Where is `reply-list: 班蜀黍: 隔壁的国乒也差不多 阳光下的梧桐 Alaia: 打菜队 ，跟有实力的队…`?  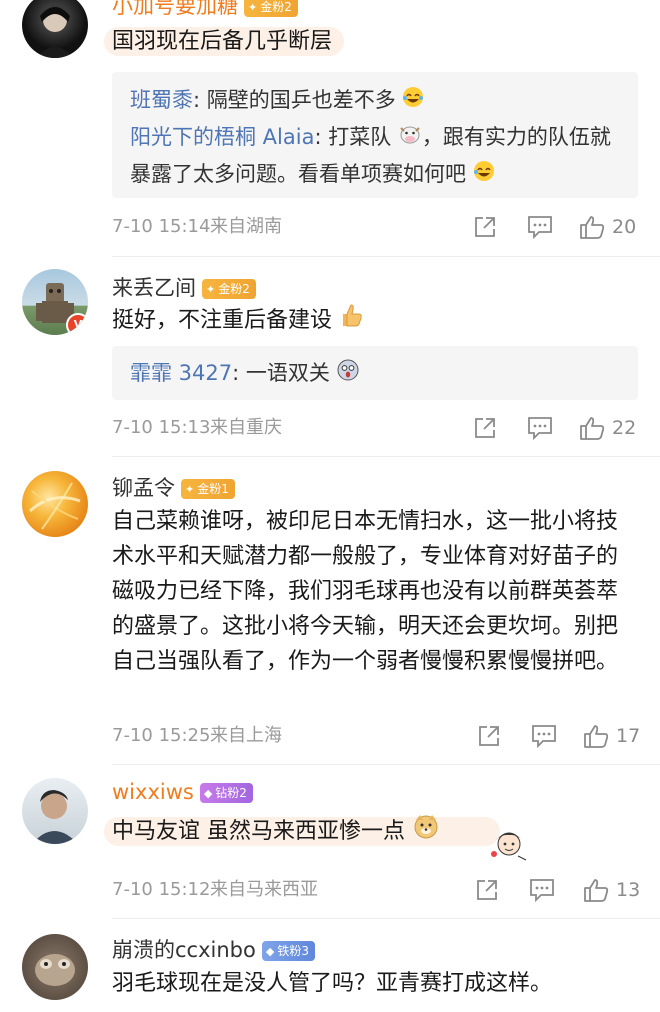
reply-list: 班蜀黍: 隔壁的国乒也差不多 阳光下的梧桐 Alaia: 打菜队 ，跟有实力的队… is located at coordinates (375, 135).